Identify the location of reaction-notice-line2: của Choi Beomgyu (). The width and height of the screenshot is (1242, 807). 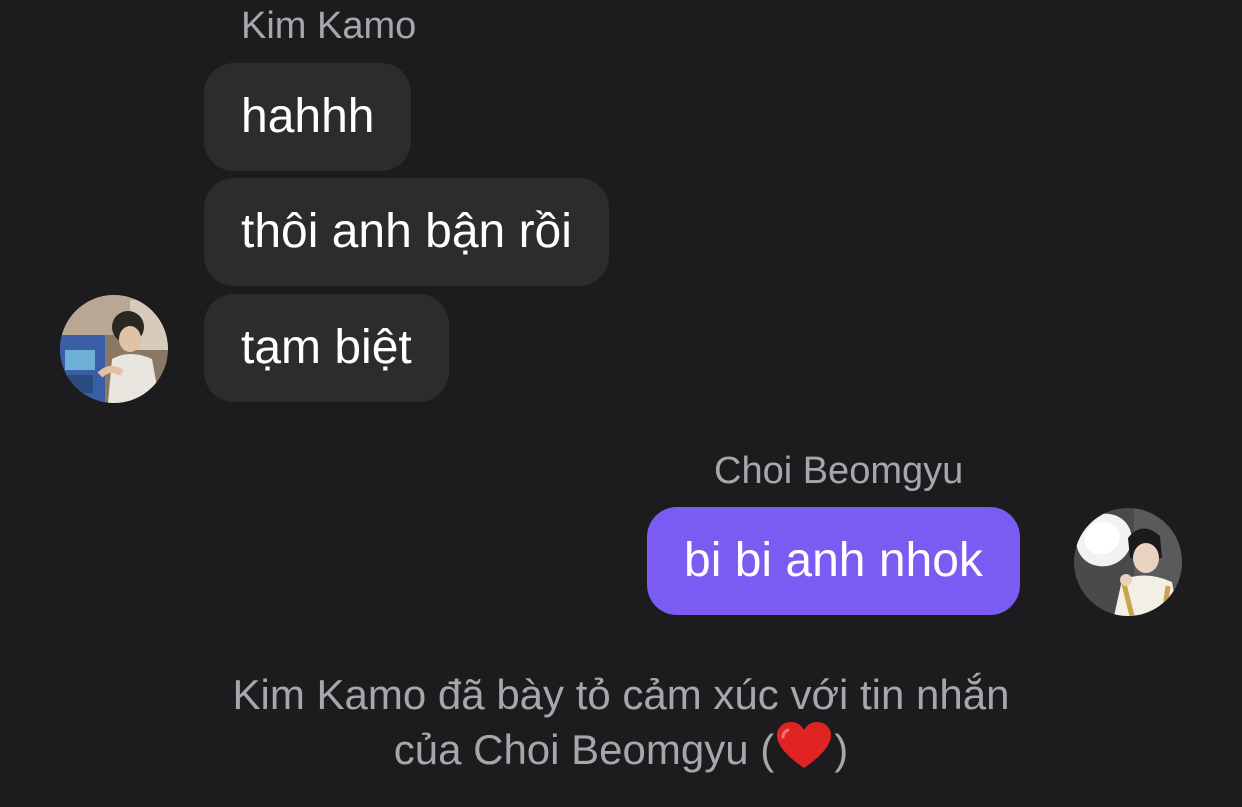
(621, 752).